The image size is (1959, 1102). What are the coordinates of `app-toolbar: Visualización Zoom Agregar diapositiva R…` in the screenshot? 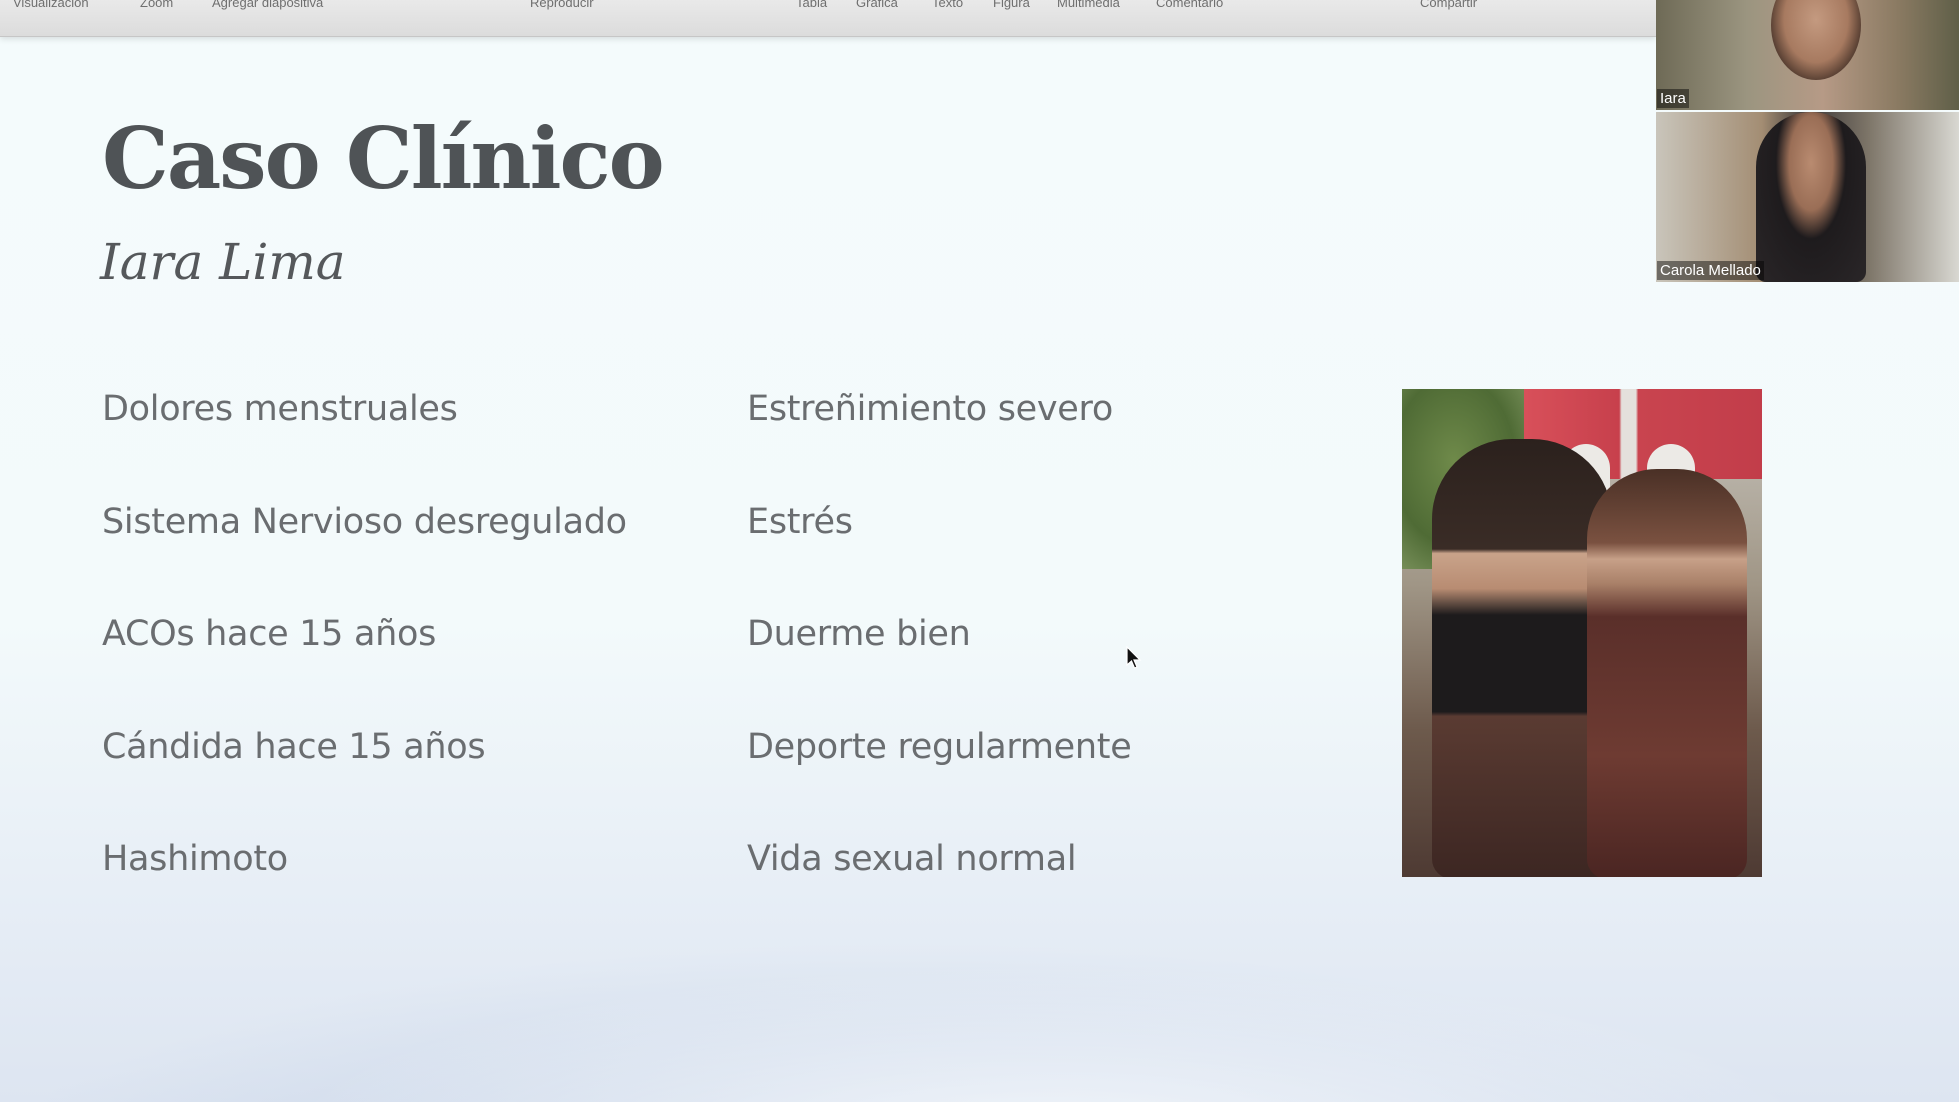 It's located at (828, 18).